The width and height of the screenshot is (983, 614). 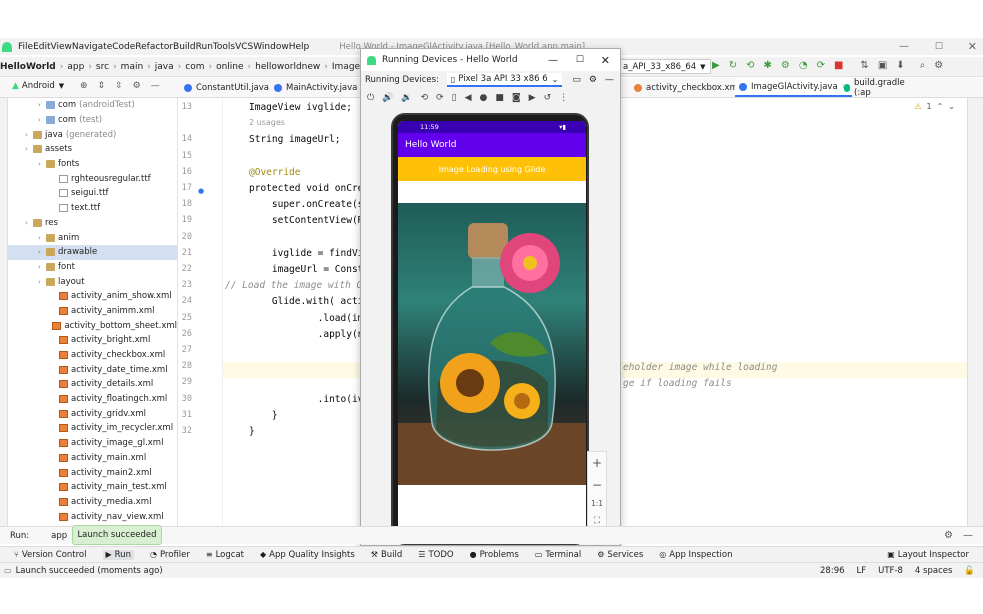 What do you see at coordinates (92, 399) in the screenshot?
I see `tree-item: activity_floatingch.xml` at bounding box center [92, 399].